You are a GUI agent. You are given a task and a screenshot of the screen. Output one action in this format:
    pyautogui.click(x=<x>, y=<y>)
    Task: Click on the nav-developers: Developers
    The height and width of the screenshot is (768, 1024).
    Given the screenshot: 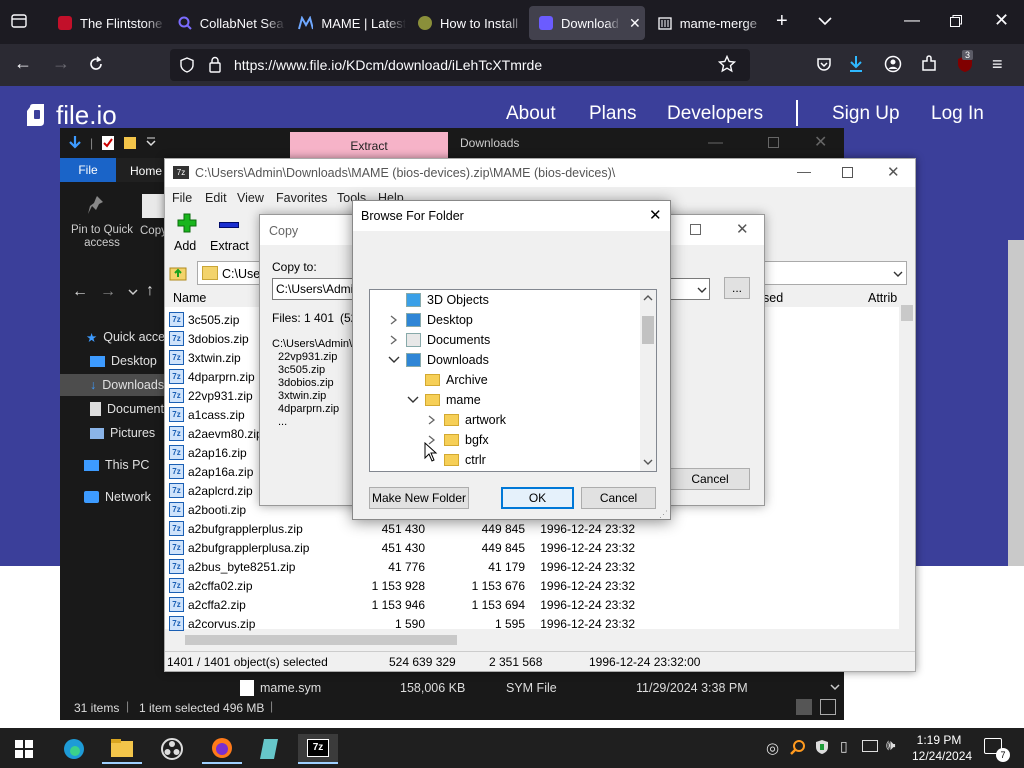 What is the action you would take?
    pyautogui.click(x=715, y=114)
    